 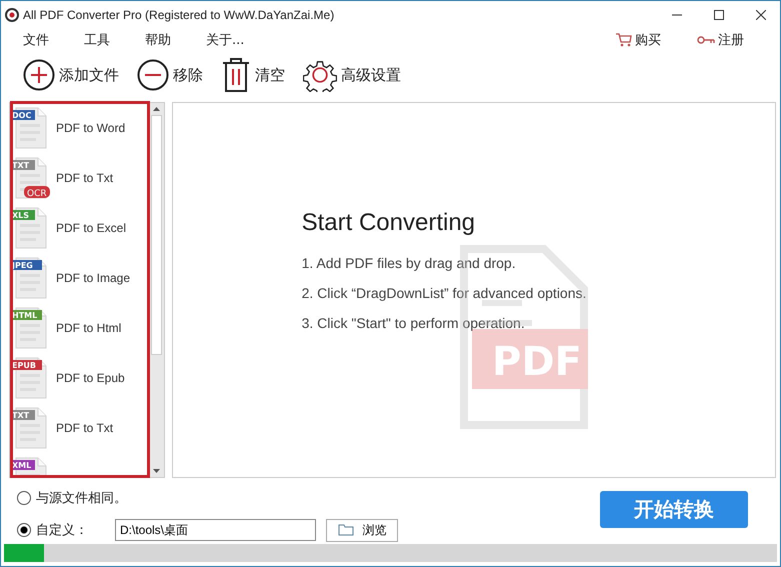 What do you see at coordinates (179, 15) in the screenshot?
I see `window-title: All PDF Converter Pro (Registered to WwW.DaYanZai.Me)` at bounding box center [179, 15].